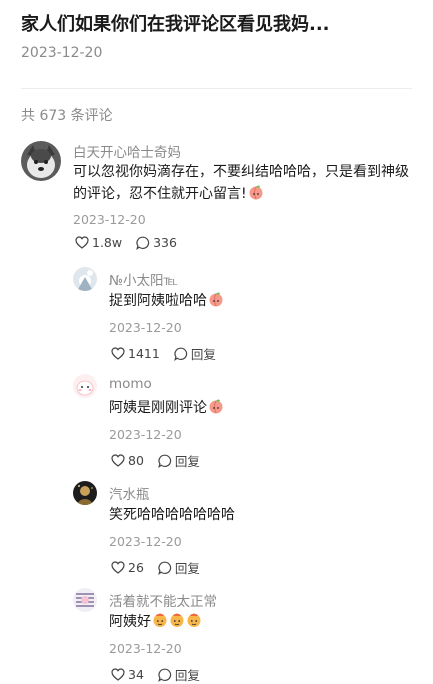  Describe the element at coordinates (243, 635) in the screenshot. I see `reply-item: 活着就不能太正常 阿姨好 2023-12-20 34 回复` at that location.